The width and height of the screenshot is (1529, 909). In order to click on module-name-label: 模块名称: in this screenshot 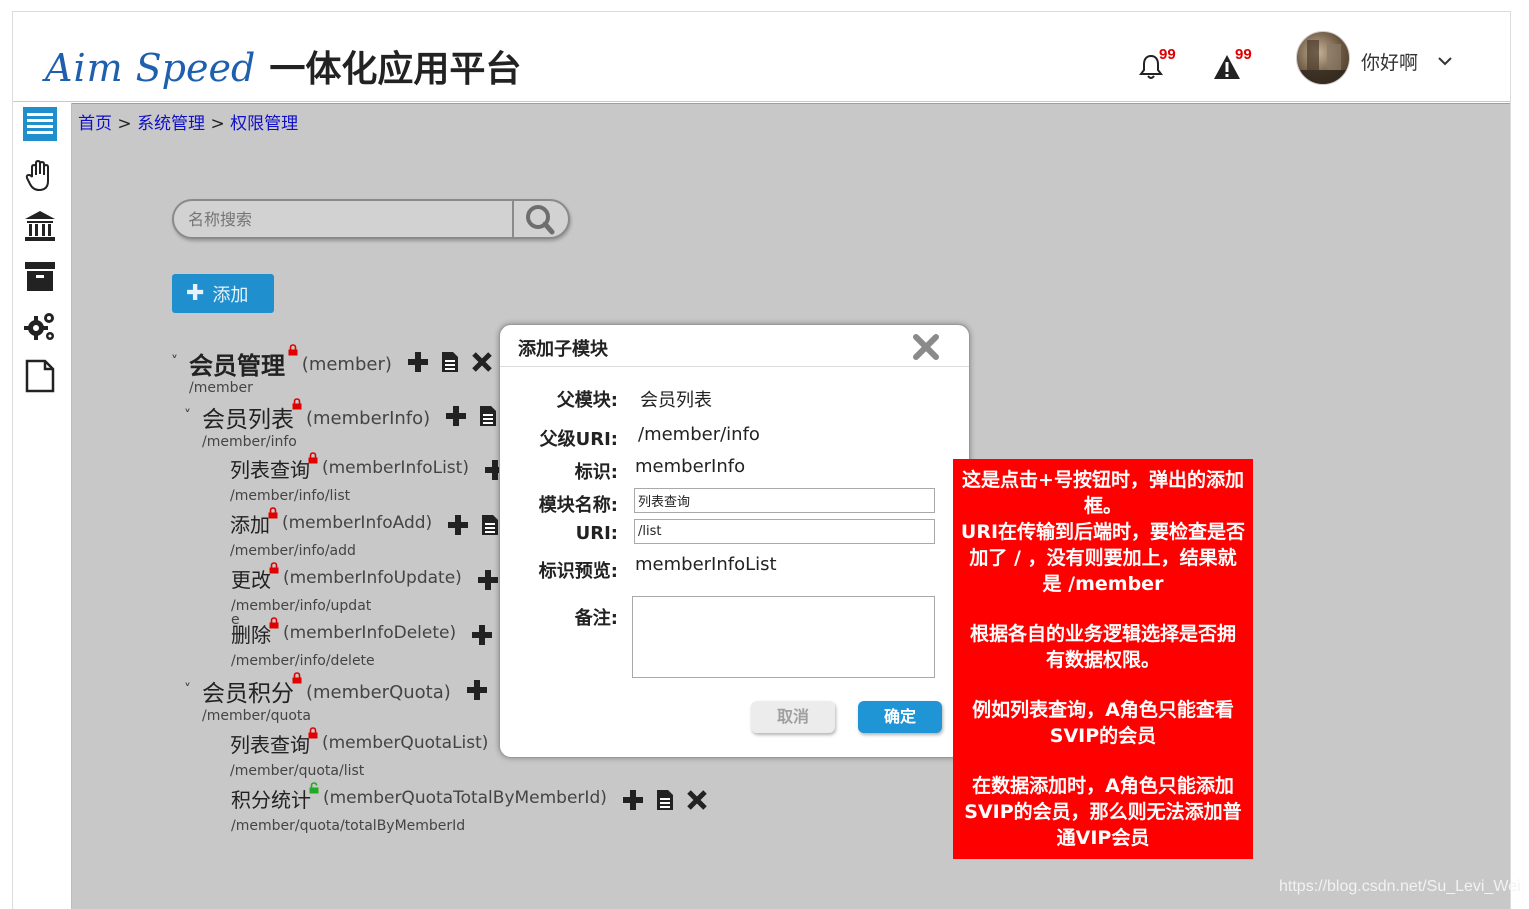, I will do `click(578, 505)`.